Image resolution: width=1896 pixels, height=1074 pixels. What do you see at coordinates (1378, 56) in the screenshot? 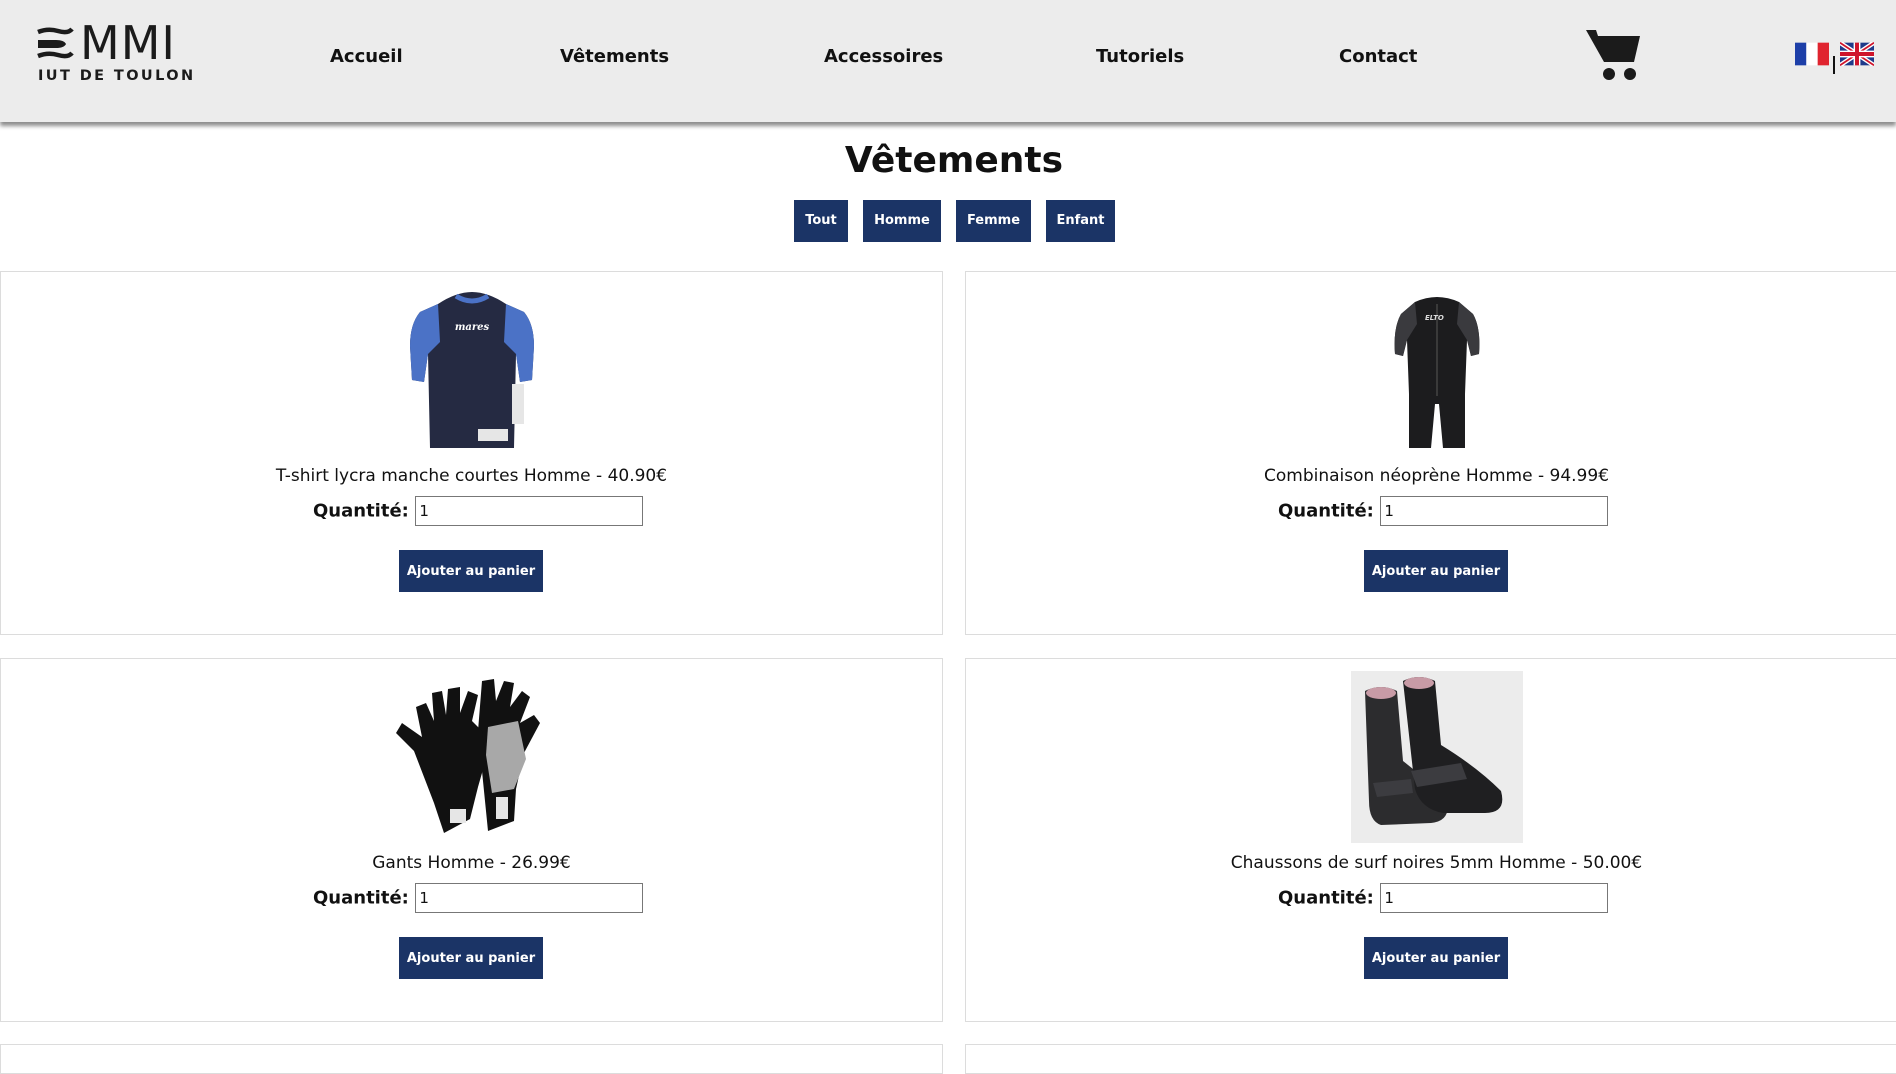
I see `nav-contact: Contact` at bounding box center [1378, 56].